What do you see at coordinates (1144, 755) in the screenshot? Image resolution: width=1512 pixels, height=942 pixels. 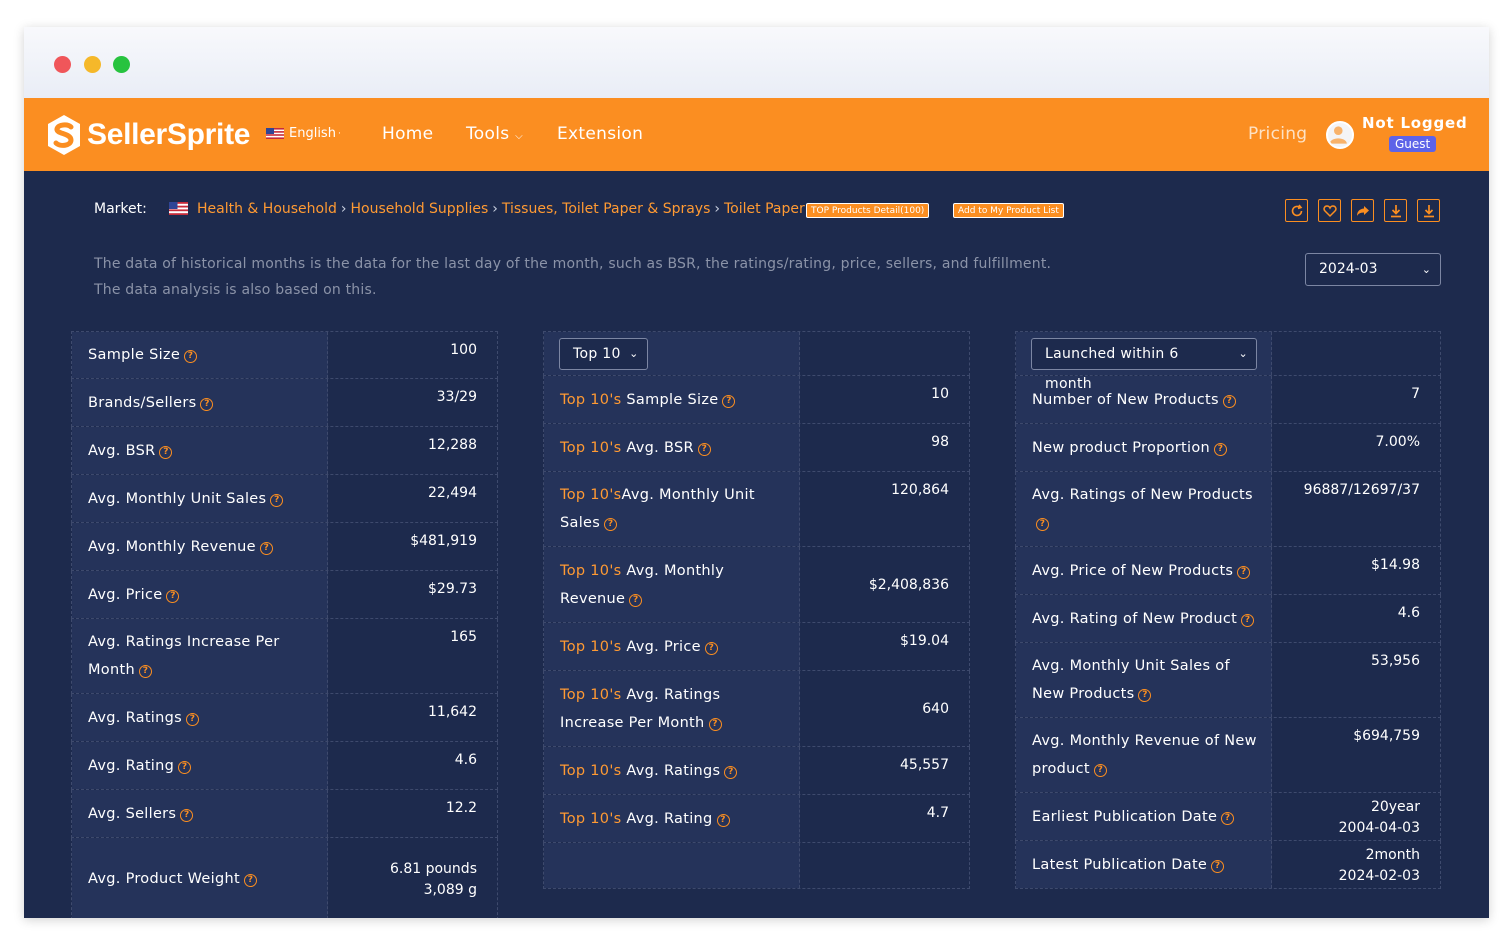 I see `stat-label: Avg. Monthly Revenue of New product?` at bounding box center [1144, 755].